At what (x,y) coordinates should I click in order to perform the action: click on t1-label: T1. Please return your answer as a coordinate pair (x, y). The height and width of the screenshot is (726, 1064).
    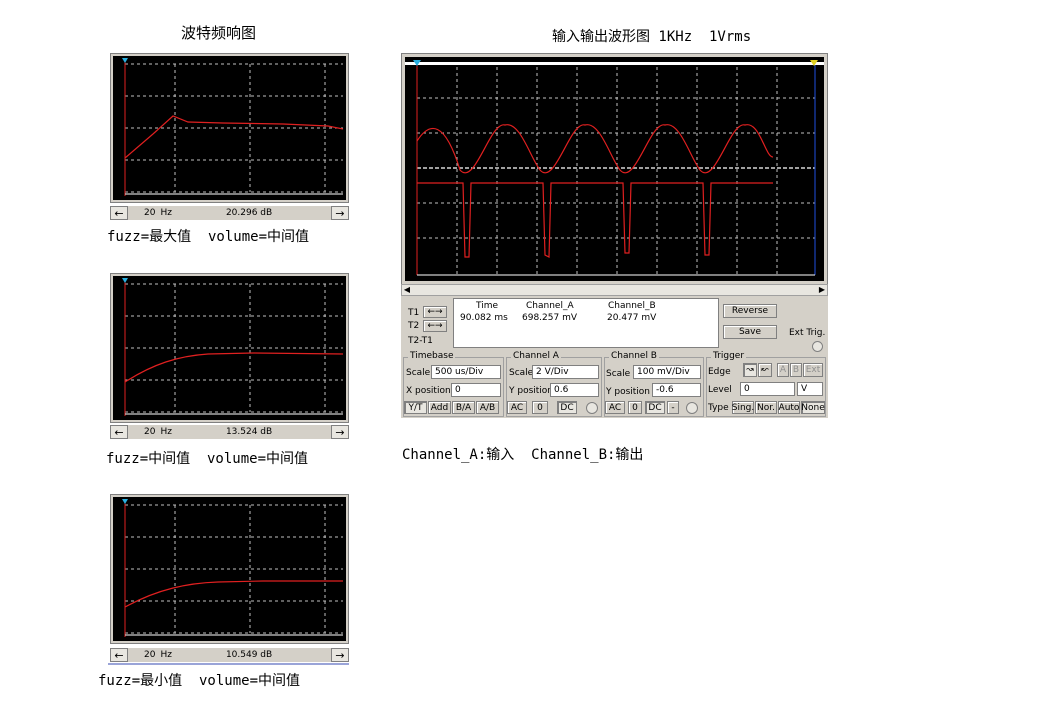
    Looking at the image, I should click on (414, 313).